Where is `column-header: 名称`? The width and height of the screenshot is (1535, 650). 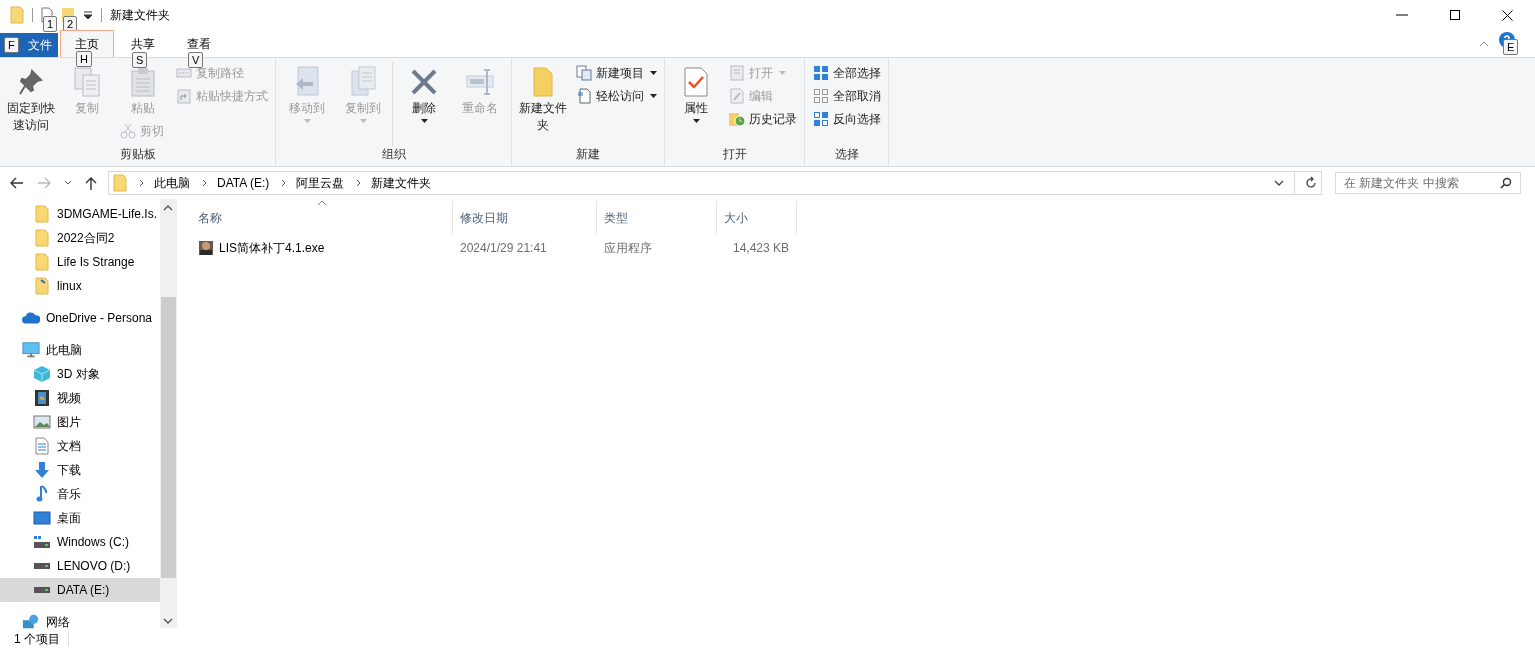 column-header: 名称 is located at coordinates (322, 218).